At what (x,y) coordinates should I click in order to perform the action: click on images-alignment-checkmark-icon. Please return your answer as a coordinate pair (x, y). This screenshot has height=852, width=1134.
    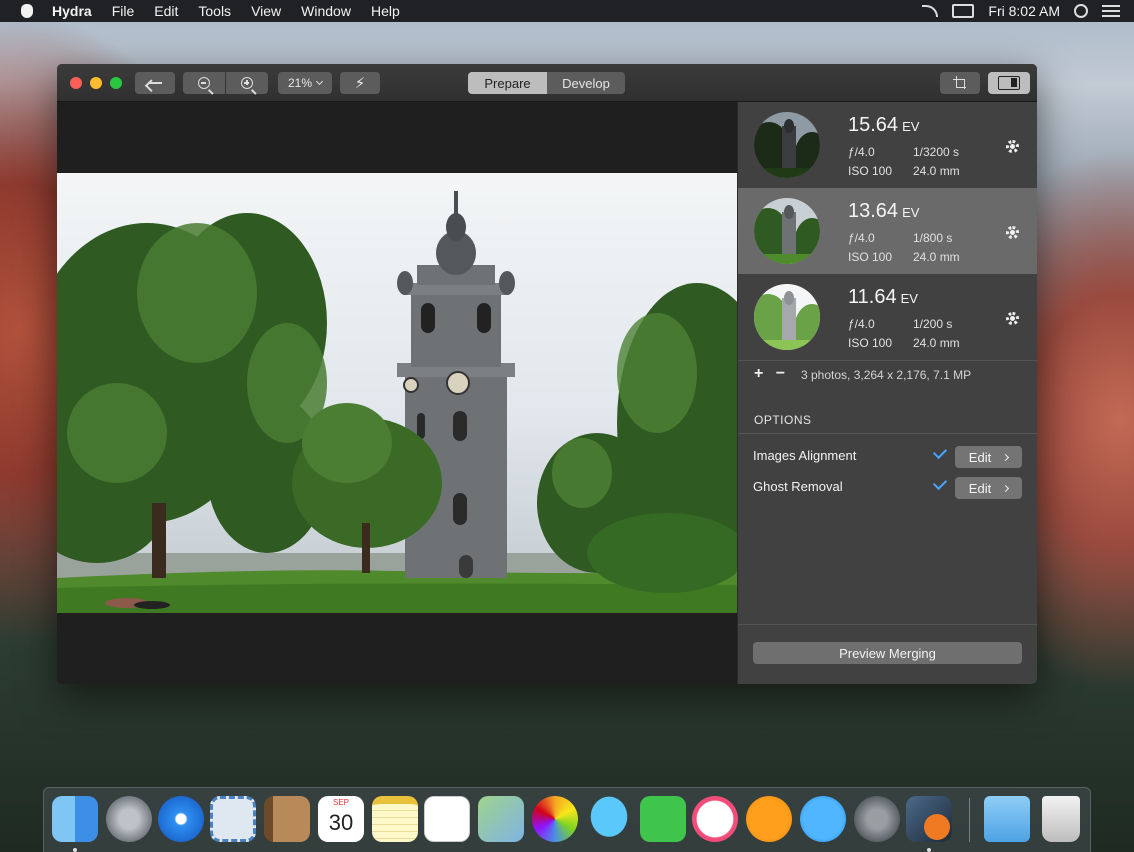
    Looking at the image, I should click on (940, 452).